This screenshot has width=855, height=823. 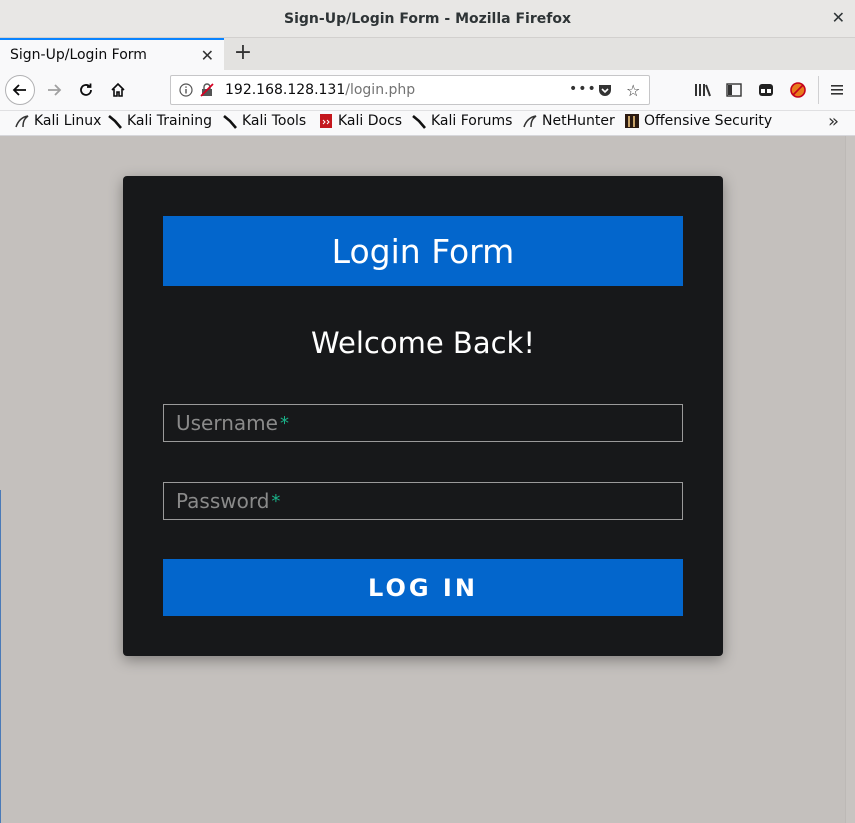 I want to click on library-icon, so click(x=703, y=90).